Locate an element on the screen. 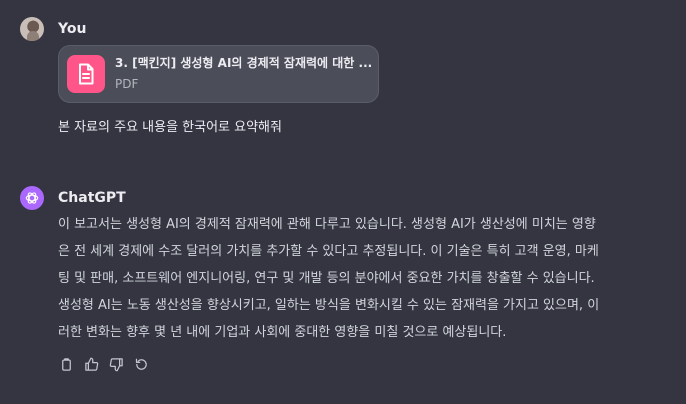  thumbs-down-icon is located at coordinates (116, 364).